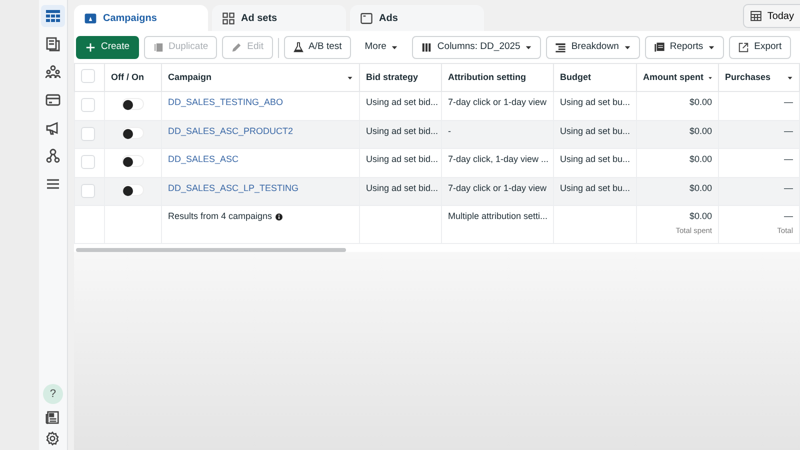 The height and width of the screenshot is (450, 800). Describe the element at coordinates (279, 18) in the screenshot. I see `tab: Ad sets` at that location.